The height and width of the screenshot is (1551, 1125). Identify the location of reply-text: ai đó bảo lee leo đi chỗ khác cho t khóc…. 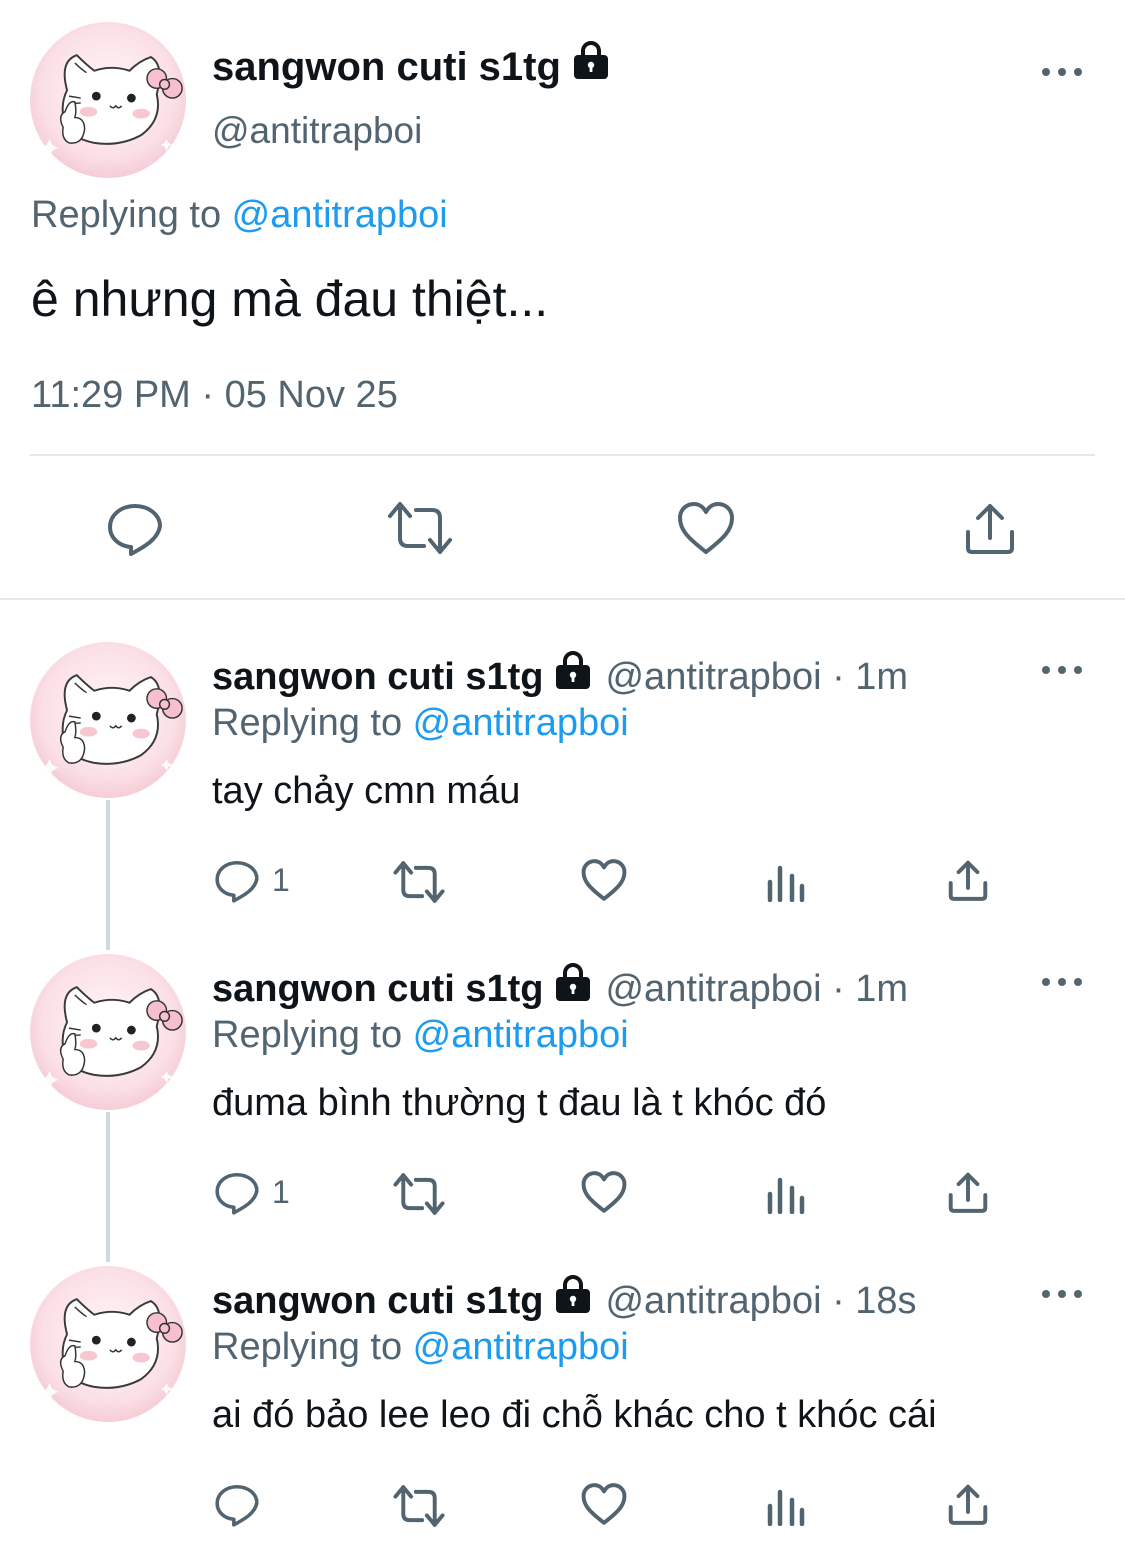
(574, 1415).